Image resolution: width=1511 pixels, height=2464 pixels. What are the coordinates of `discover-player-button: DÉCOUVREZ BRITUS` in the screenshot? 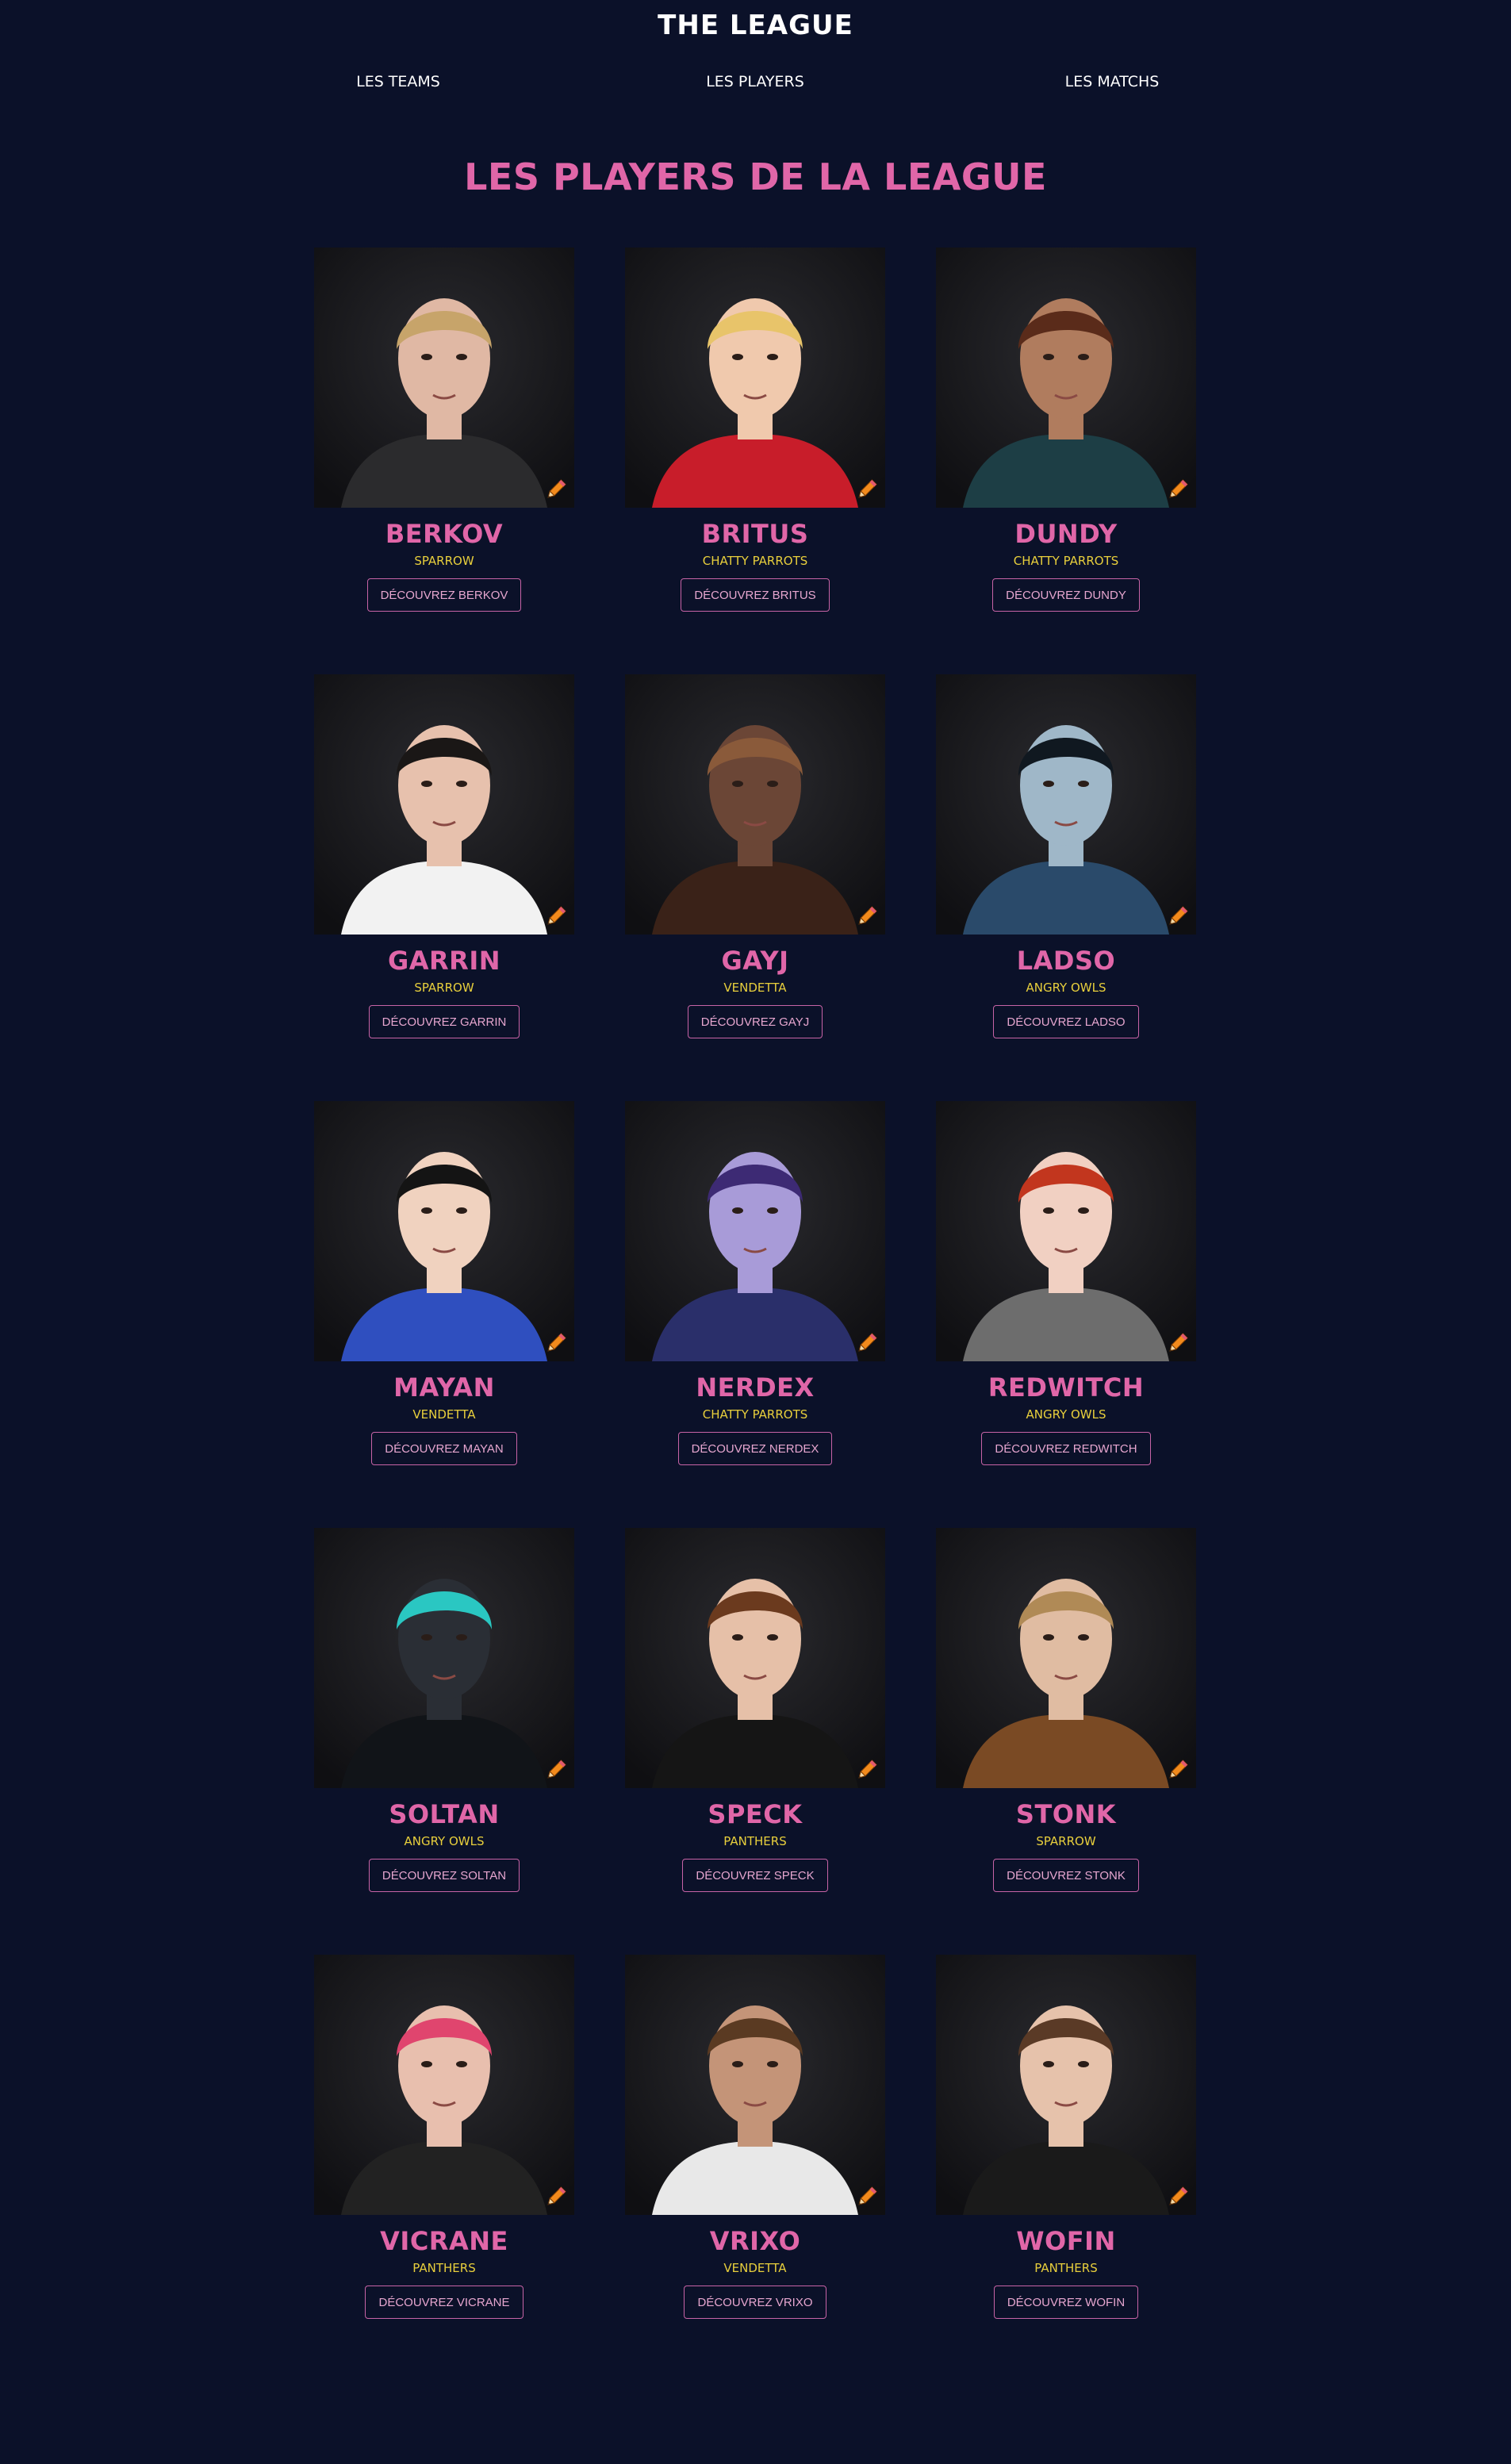 It's located at (755, 595).